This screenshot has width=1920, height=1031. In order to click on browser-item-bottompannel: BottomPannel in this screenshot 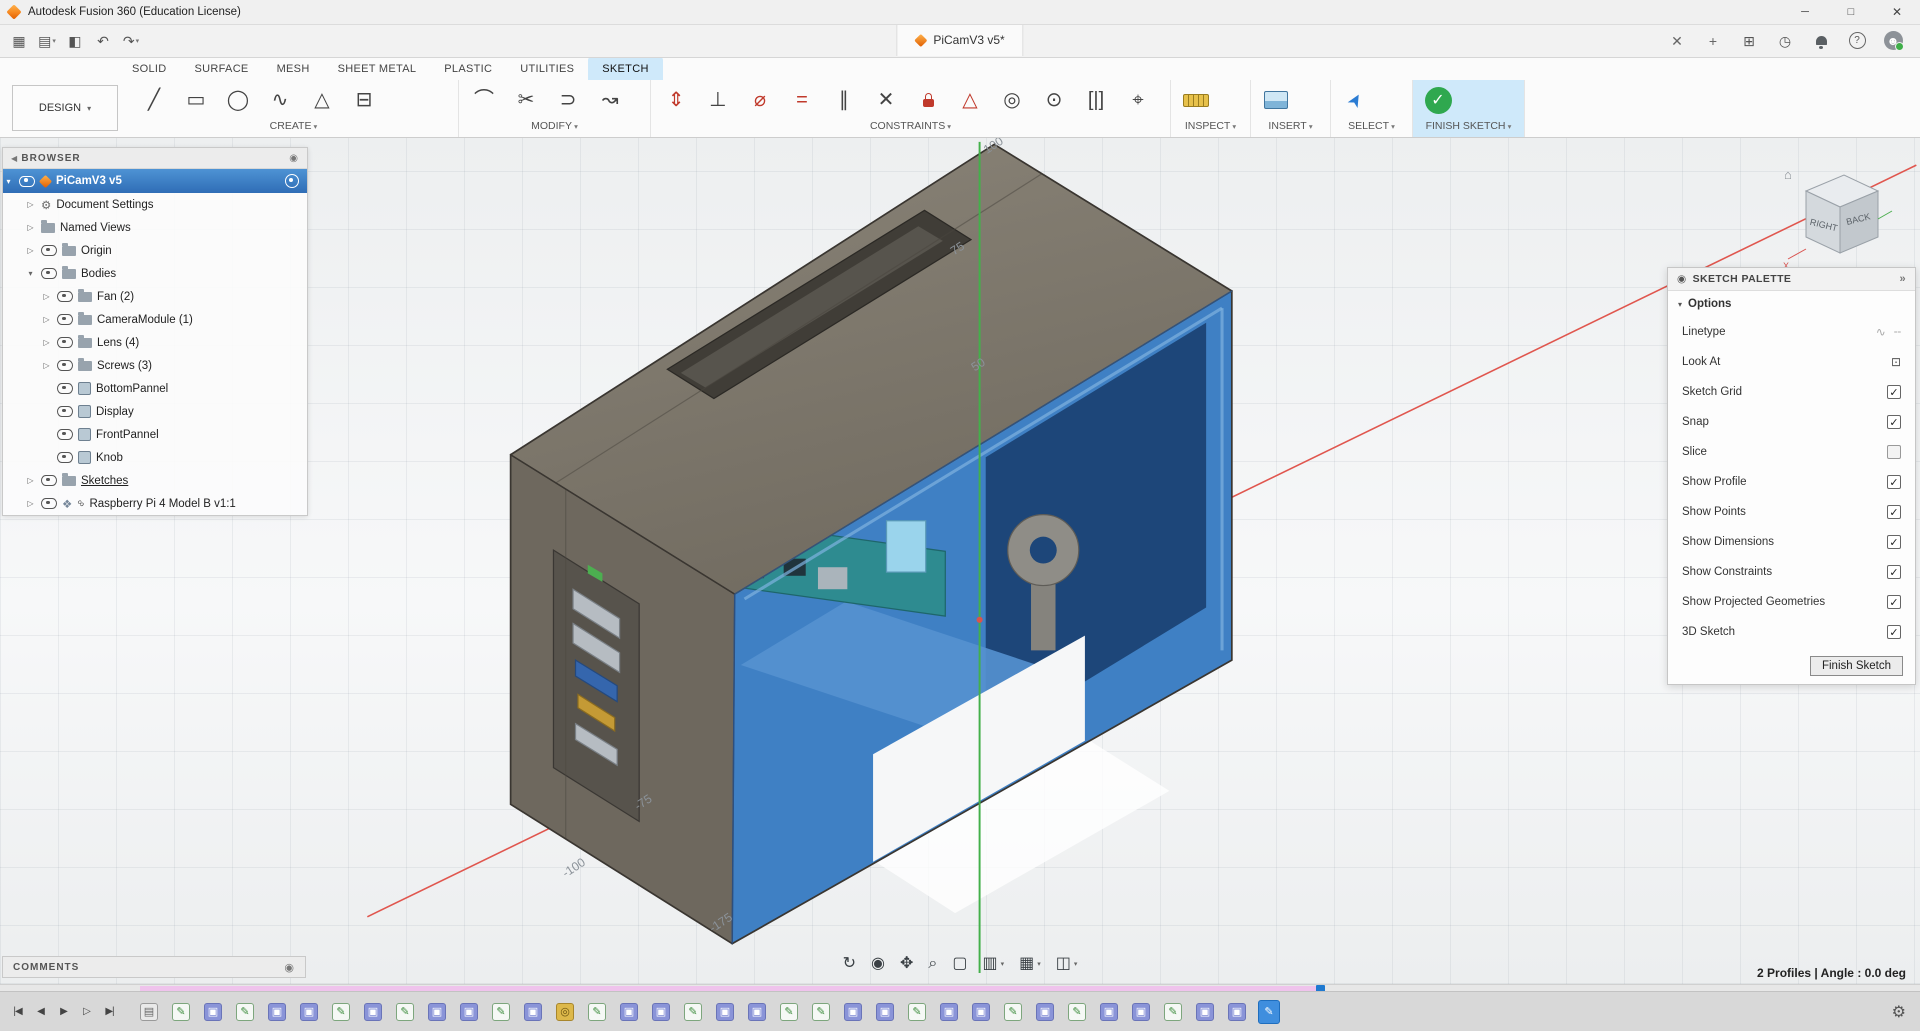, I will do `click(155, 388)`.